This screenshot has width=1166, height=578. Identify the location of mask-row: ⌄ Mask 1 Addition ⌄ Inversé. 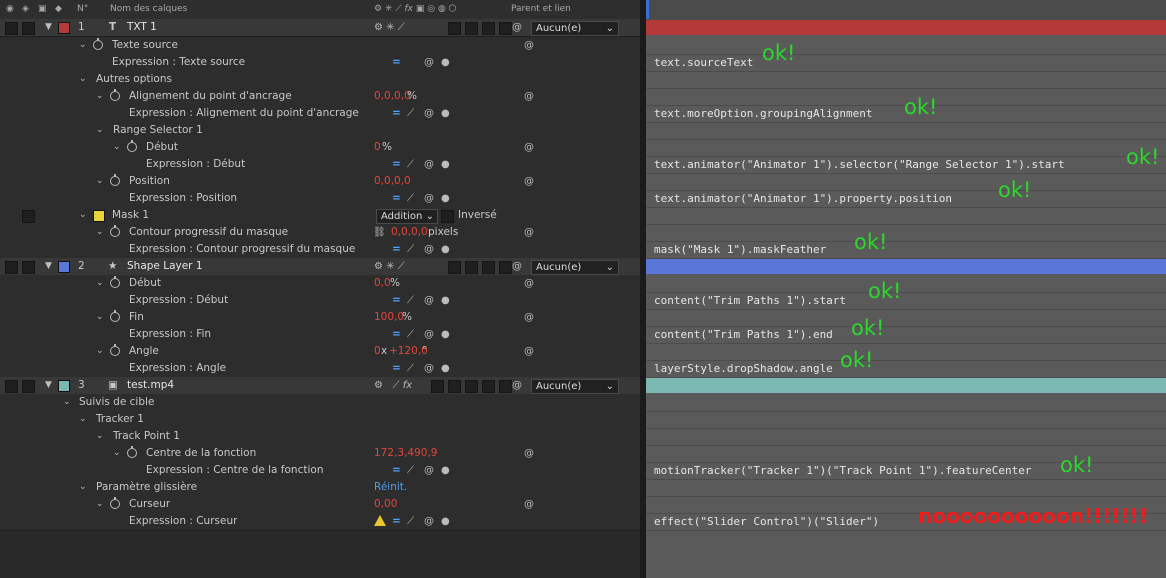
(320, 216).